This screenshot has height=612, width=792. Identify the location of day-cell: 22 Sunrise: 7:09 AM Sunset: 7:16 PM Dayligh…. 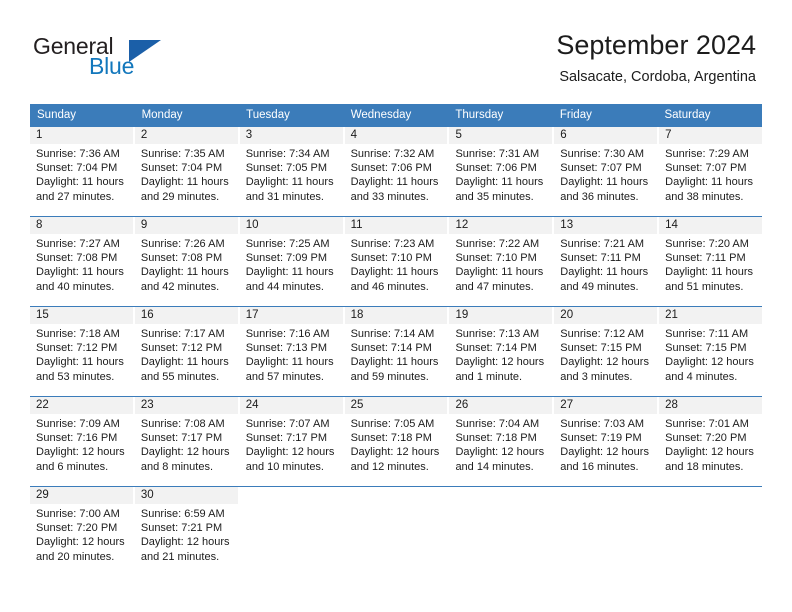
(81, 438).